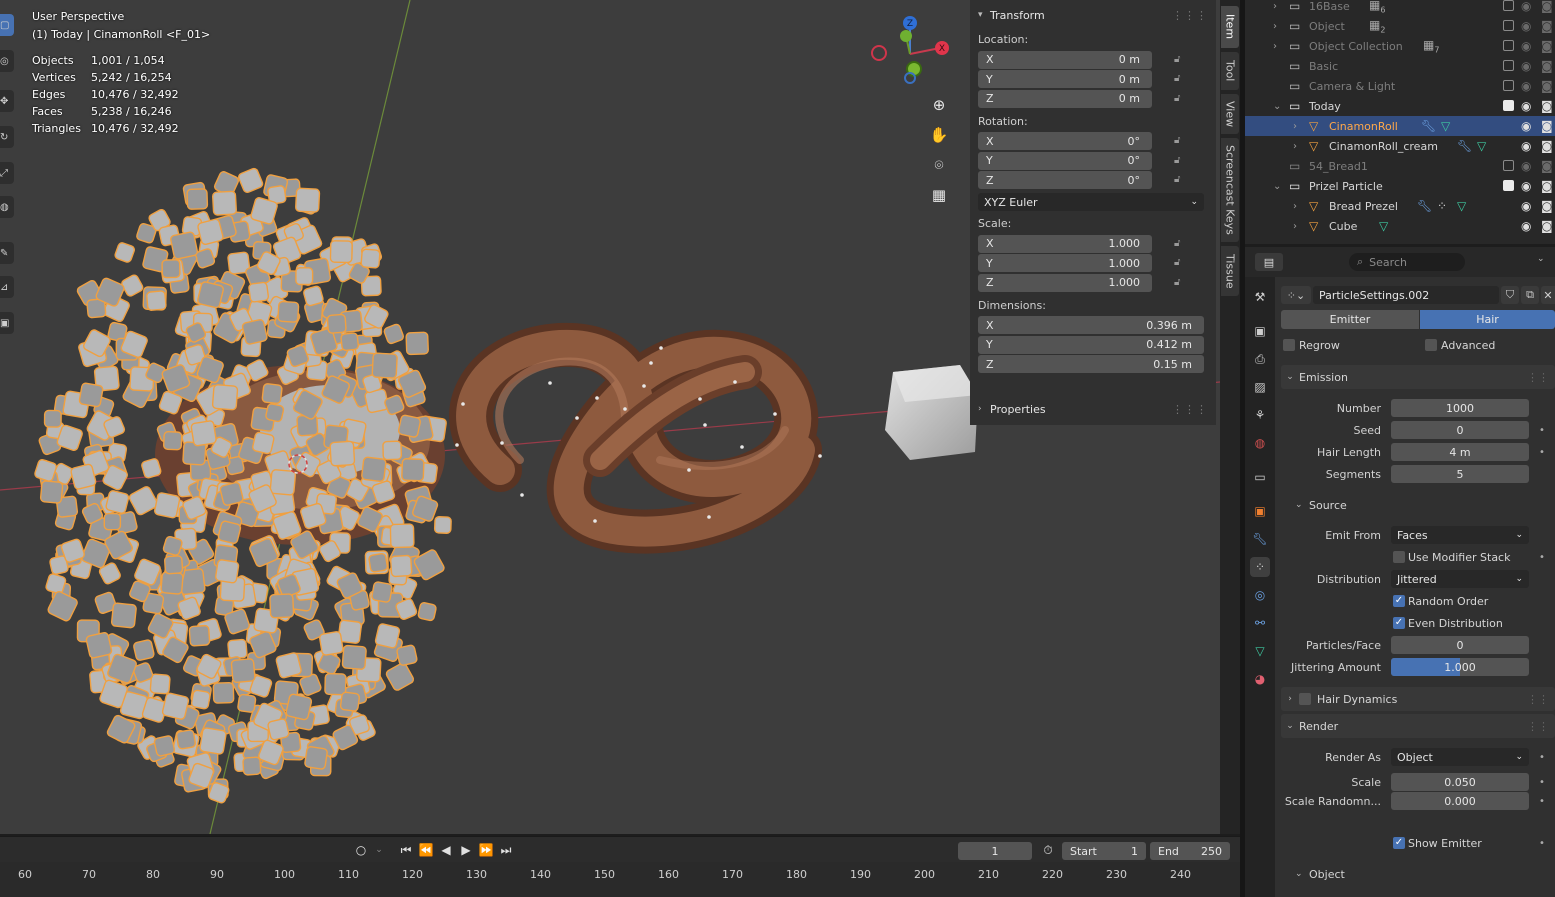 The width and height of the screenshot is (1555, 897). Describe the element at coordinates (7, 101) in the screenshot. I see `move-tool-button: ✥` at that location.